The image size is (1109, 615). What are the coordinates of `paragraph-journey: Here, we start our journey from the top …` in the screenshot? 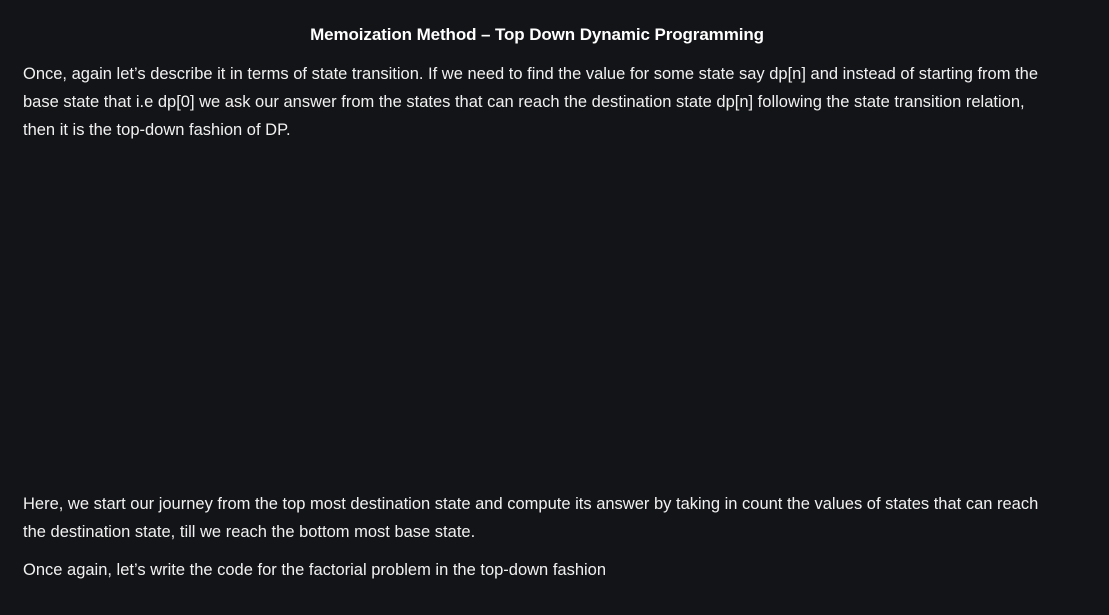 It's located at (531, 518).